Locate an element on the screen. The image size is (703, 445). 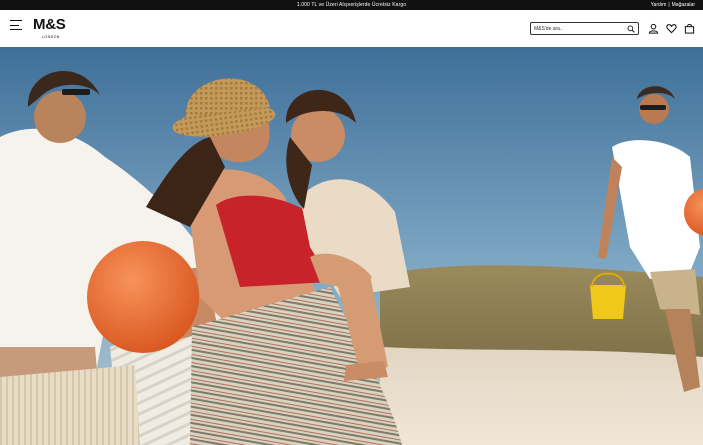
promo-links: Yardım | Mağazalar is located at coordinates (673, 5).